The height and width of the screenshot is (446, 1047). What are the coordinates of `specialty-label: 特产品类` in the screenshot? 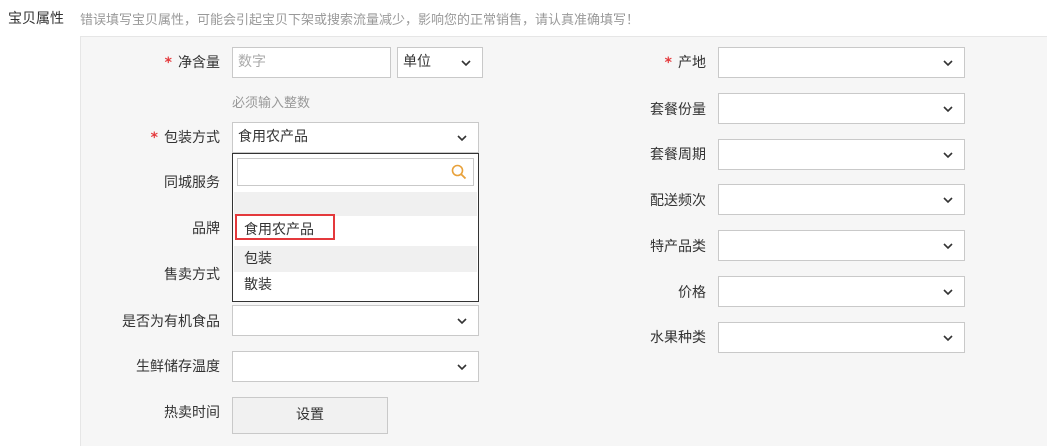 It's located at (678, 247).